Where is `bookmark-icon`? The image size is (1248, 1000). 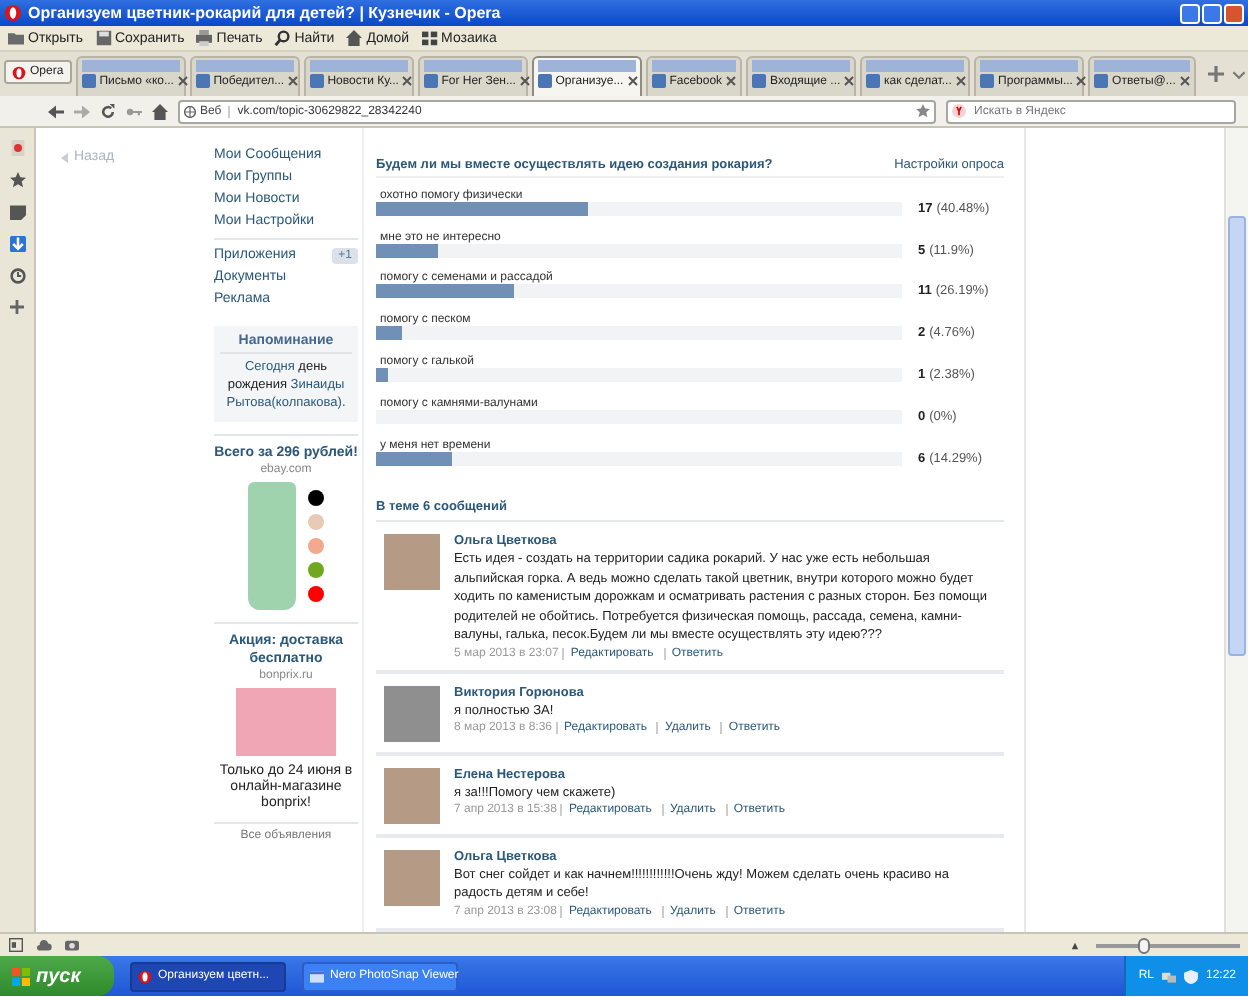 bookmark-icon is located at coordinates (17, 148).